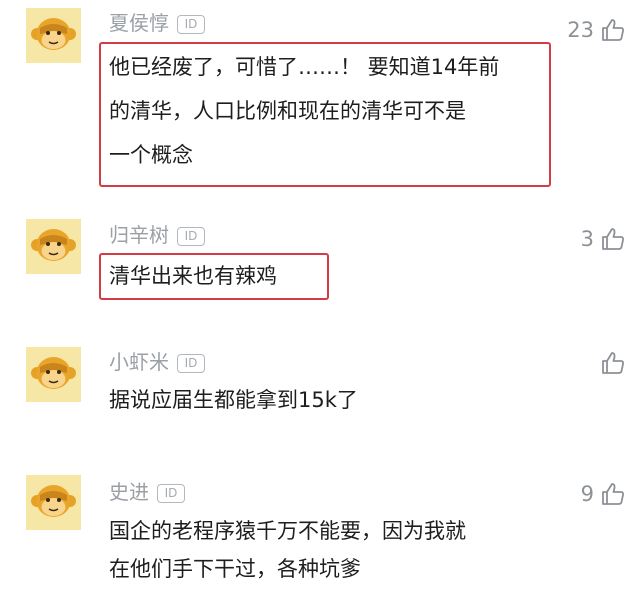 The width and height of the screenshot is (640, 590). Describe the element at coordinates (193, 276) in the screenshot. I see `comment-line: 清华出来也有辣鸡` at that location.